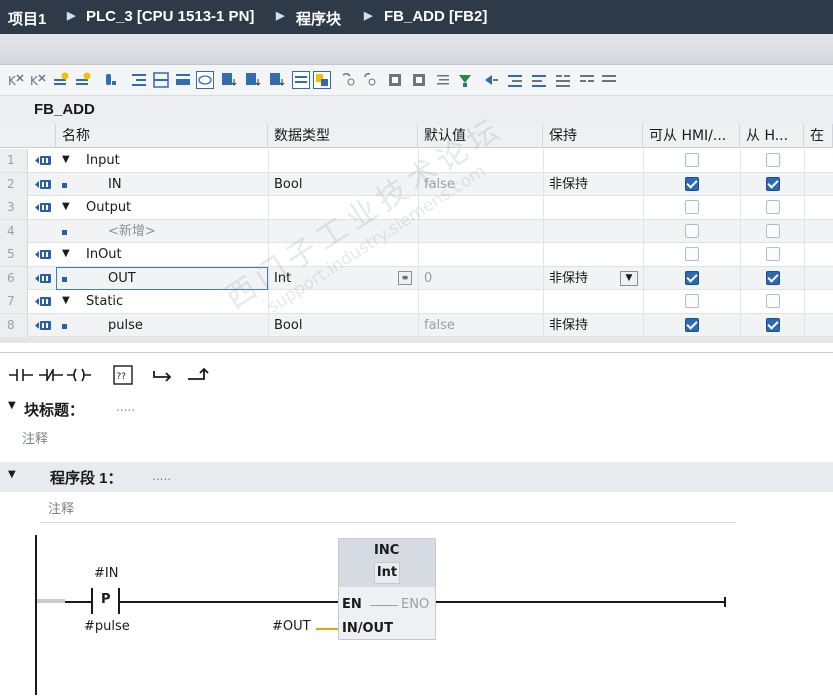  What do you see at coordinates (443, 80) in the screenshot?
I see `list-icon` at bounding box center [443, 80].